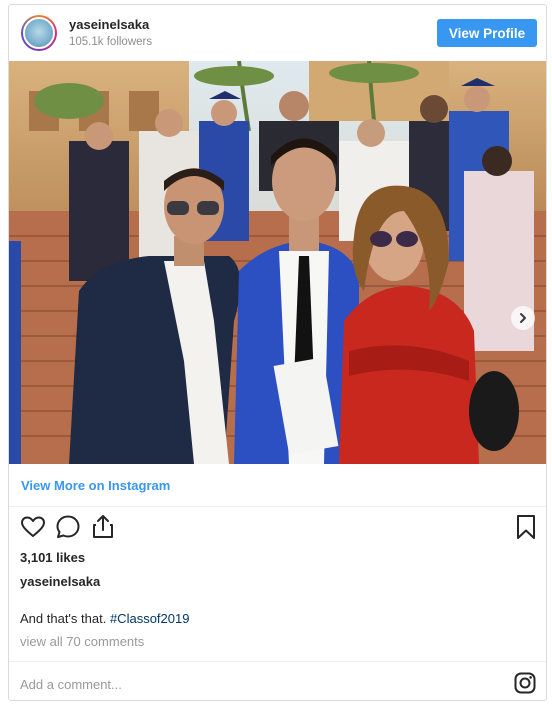 The image size is (552, 704). Describe the element at coordinates (111, 42) in the screenshot. I see `follower-count: 105.1k followers` at that location.